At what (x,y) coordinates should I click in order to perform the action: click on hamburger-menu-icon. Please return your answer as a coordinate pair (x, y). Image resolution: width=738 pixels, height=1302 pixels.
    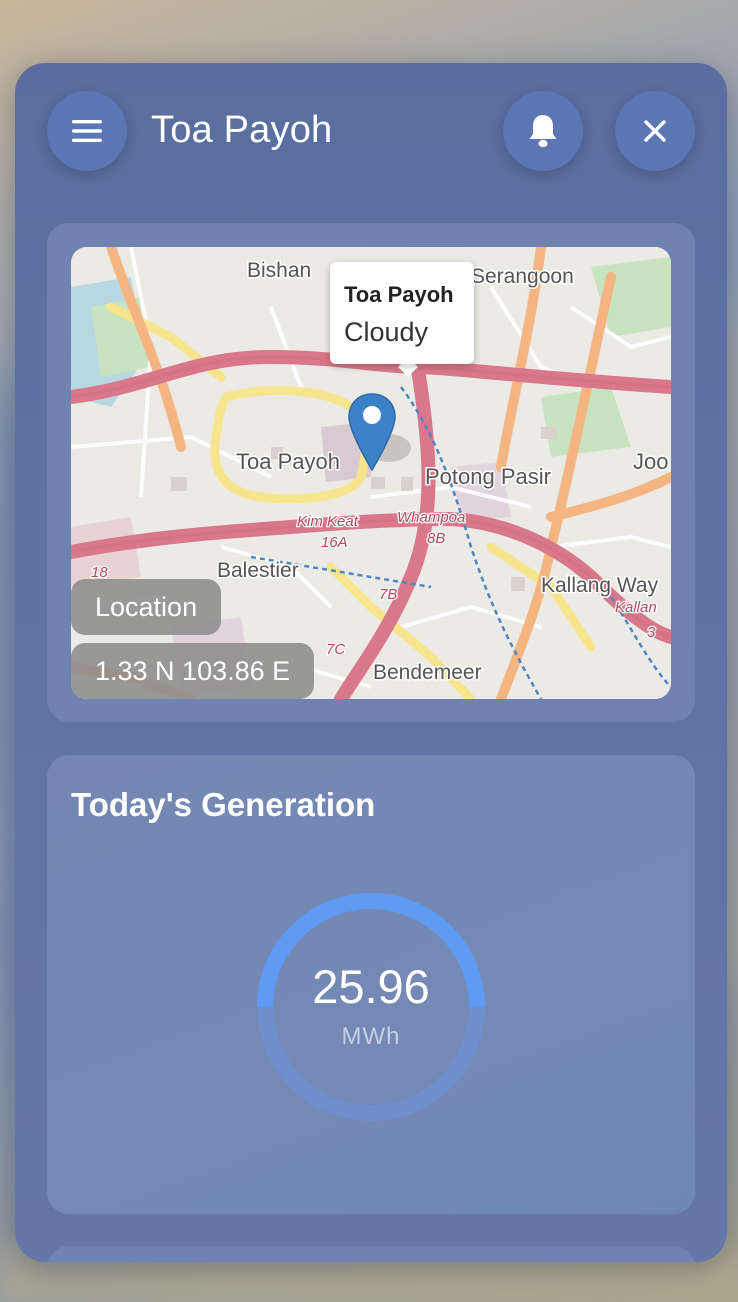
    Looking at the image, I should click on (87, 131).